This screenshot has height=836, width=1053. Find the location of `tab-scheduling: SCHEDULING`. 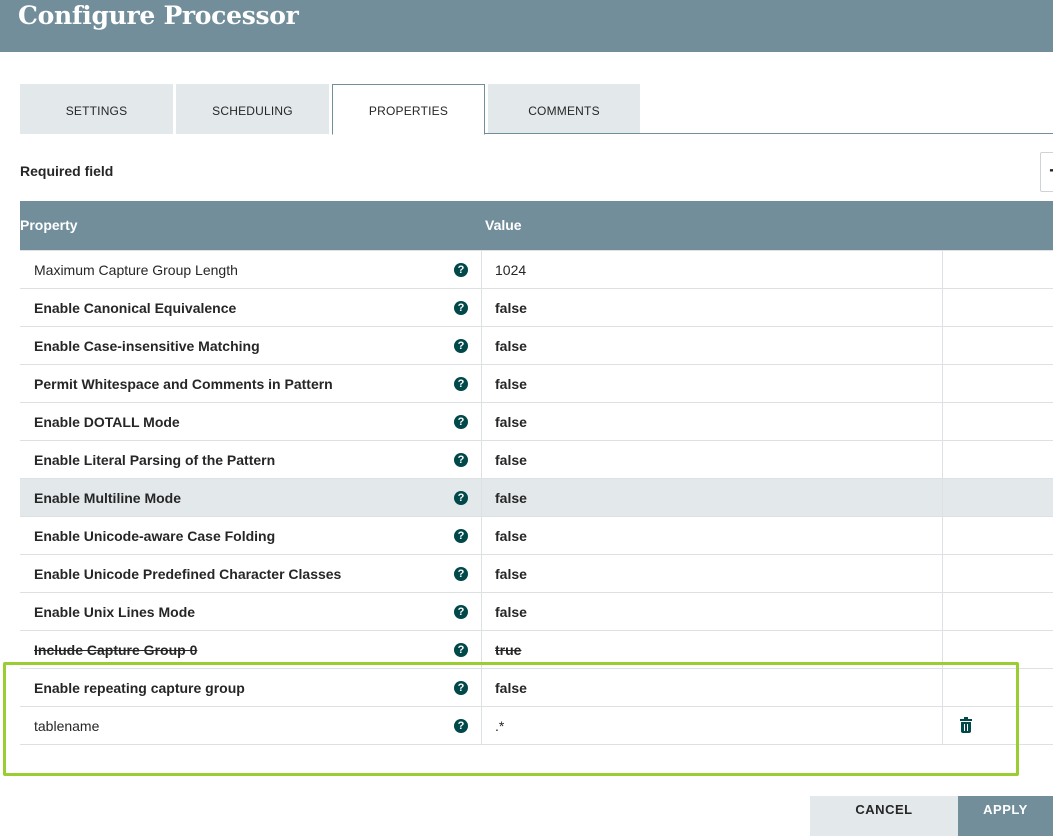

tab-scheduling: SCHEDULING is located at coordinates (252, 109).